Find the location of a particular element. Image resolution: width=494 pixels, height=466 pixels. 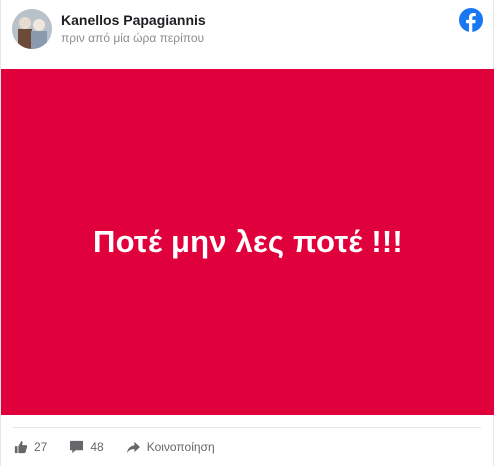

banner-text: Ποτέ μην λες ποτέ !!! is located at coordinates (248, 241).